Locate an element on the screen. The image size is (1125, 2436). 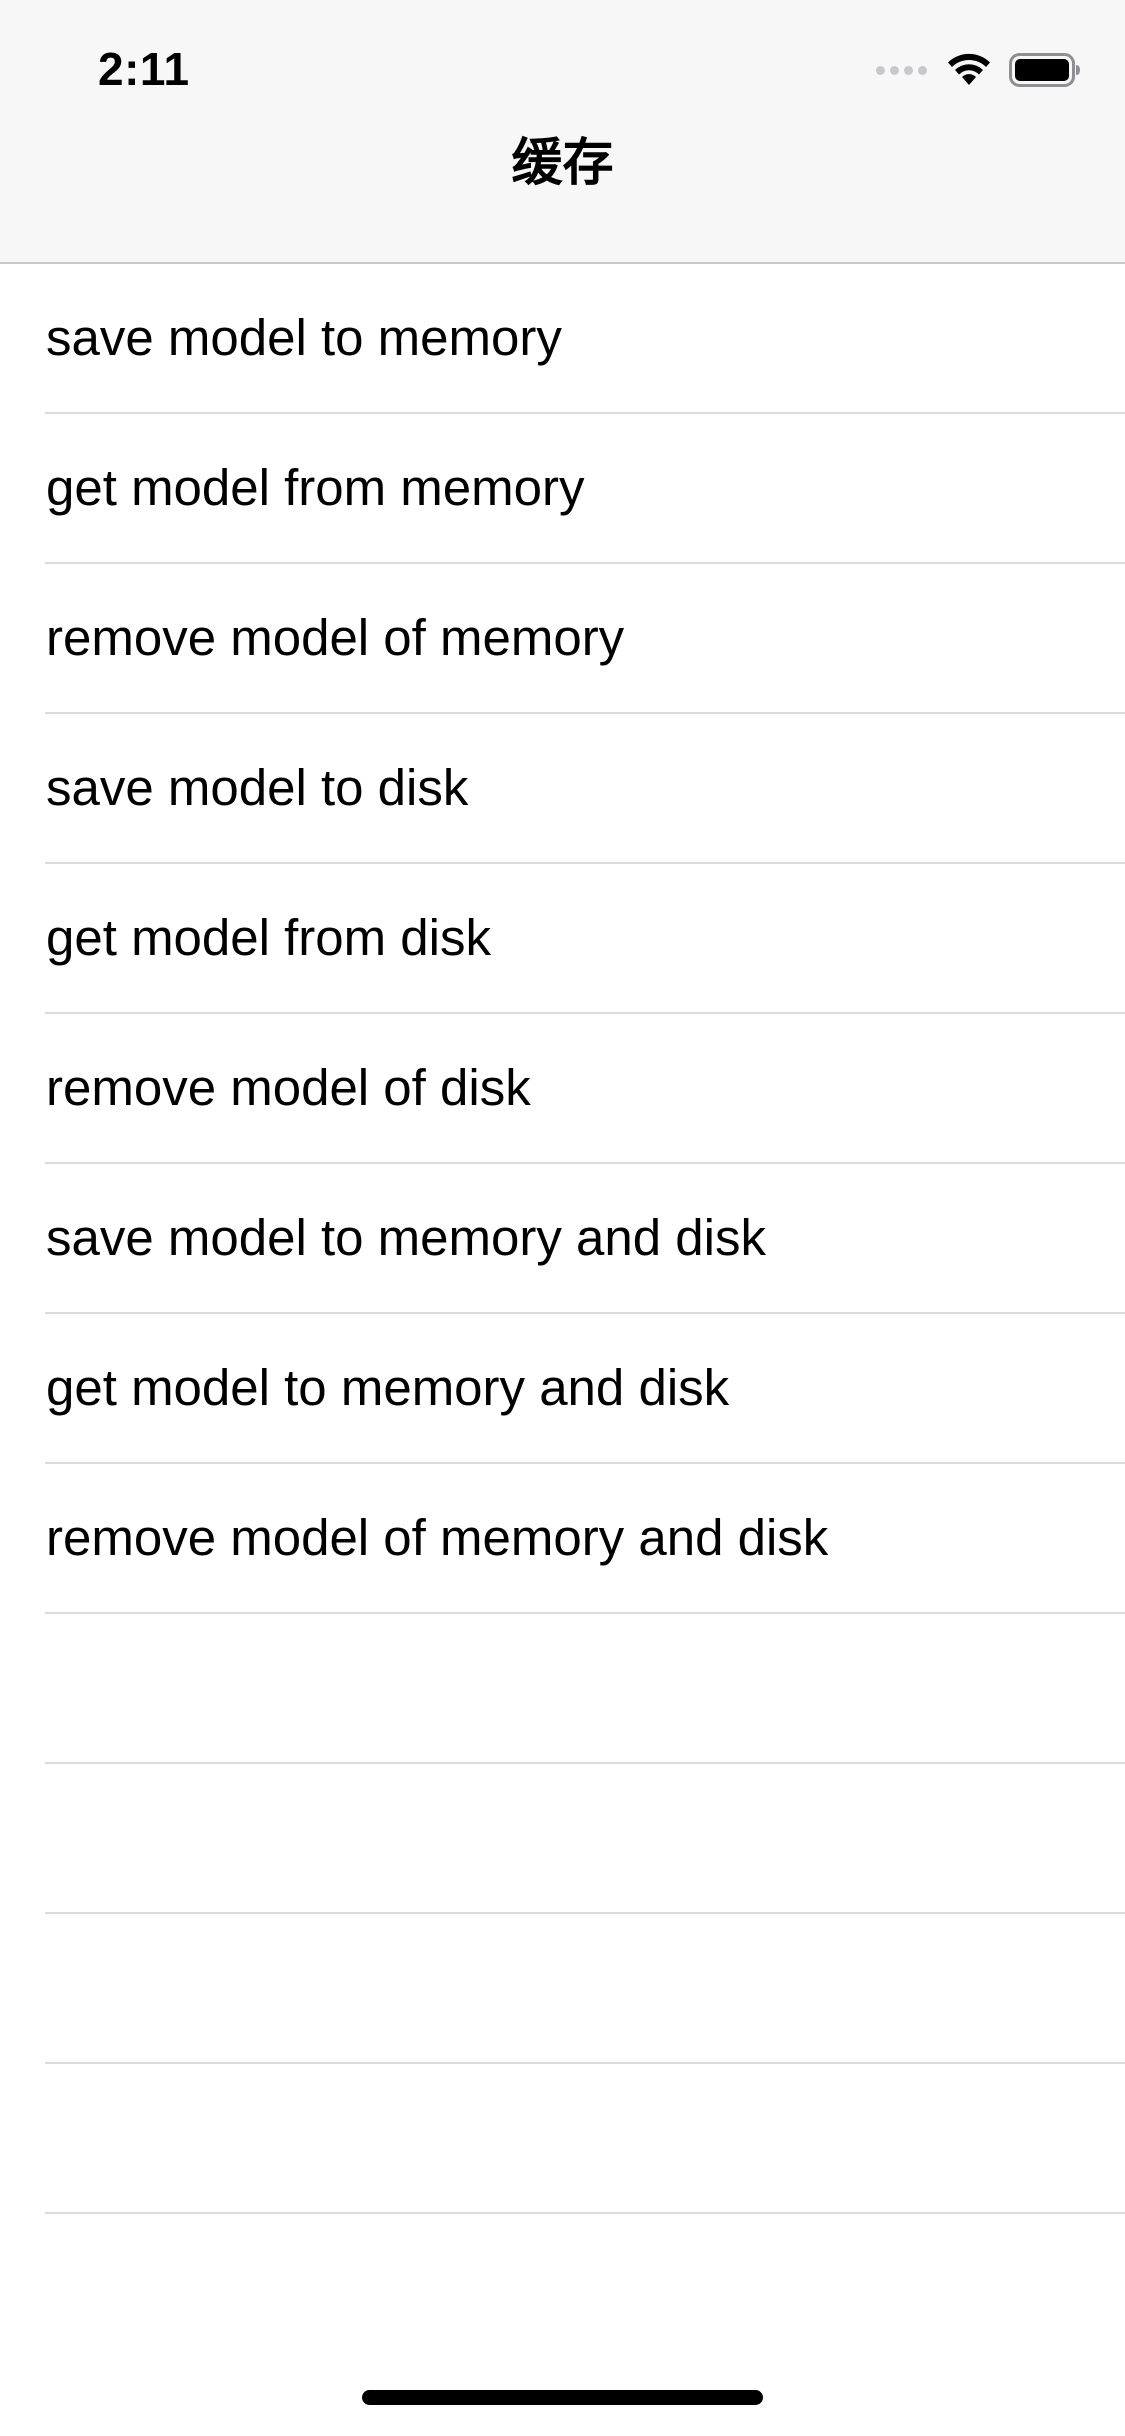
table-row: get model from memory is located at coordinates (562, 489).